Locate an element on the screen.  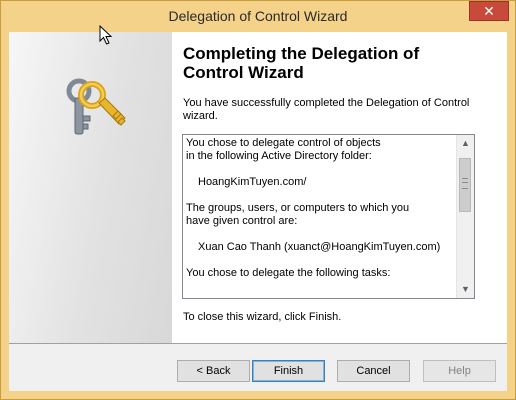
close-button: ✕ is located at coordinates (489, 11).